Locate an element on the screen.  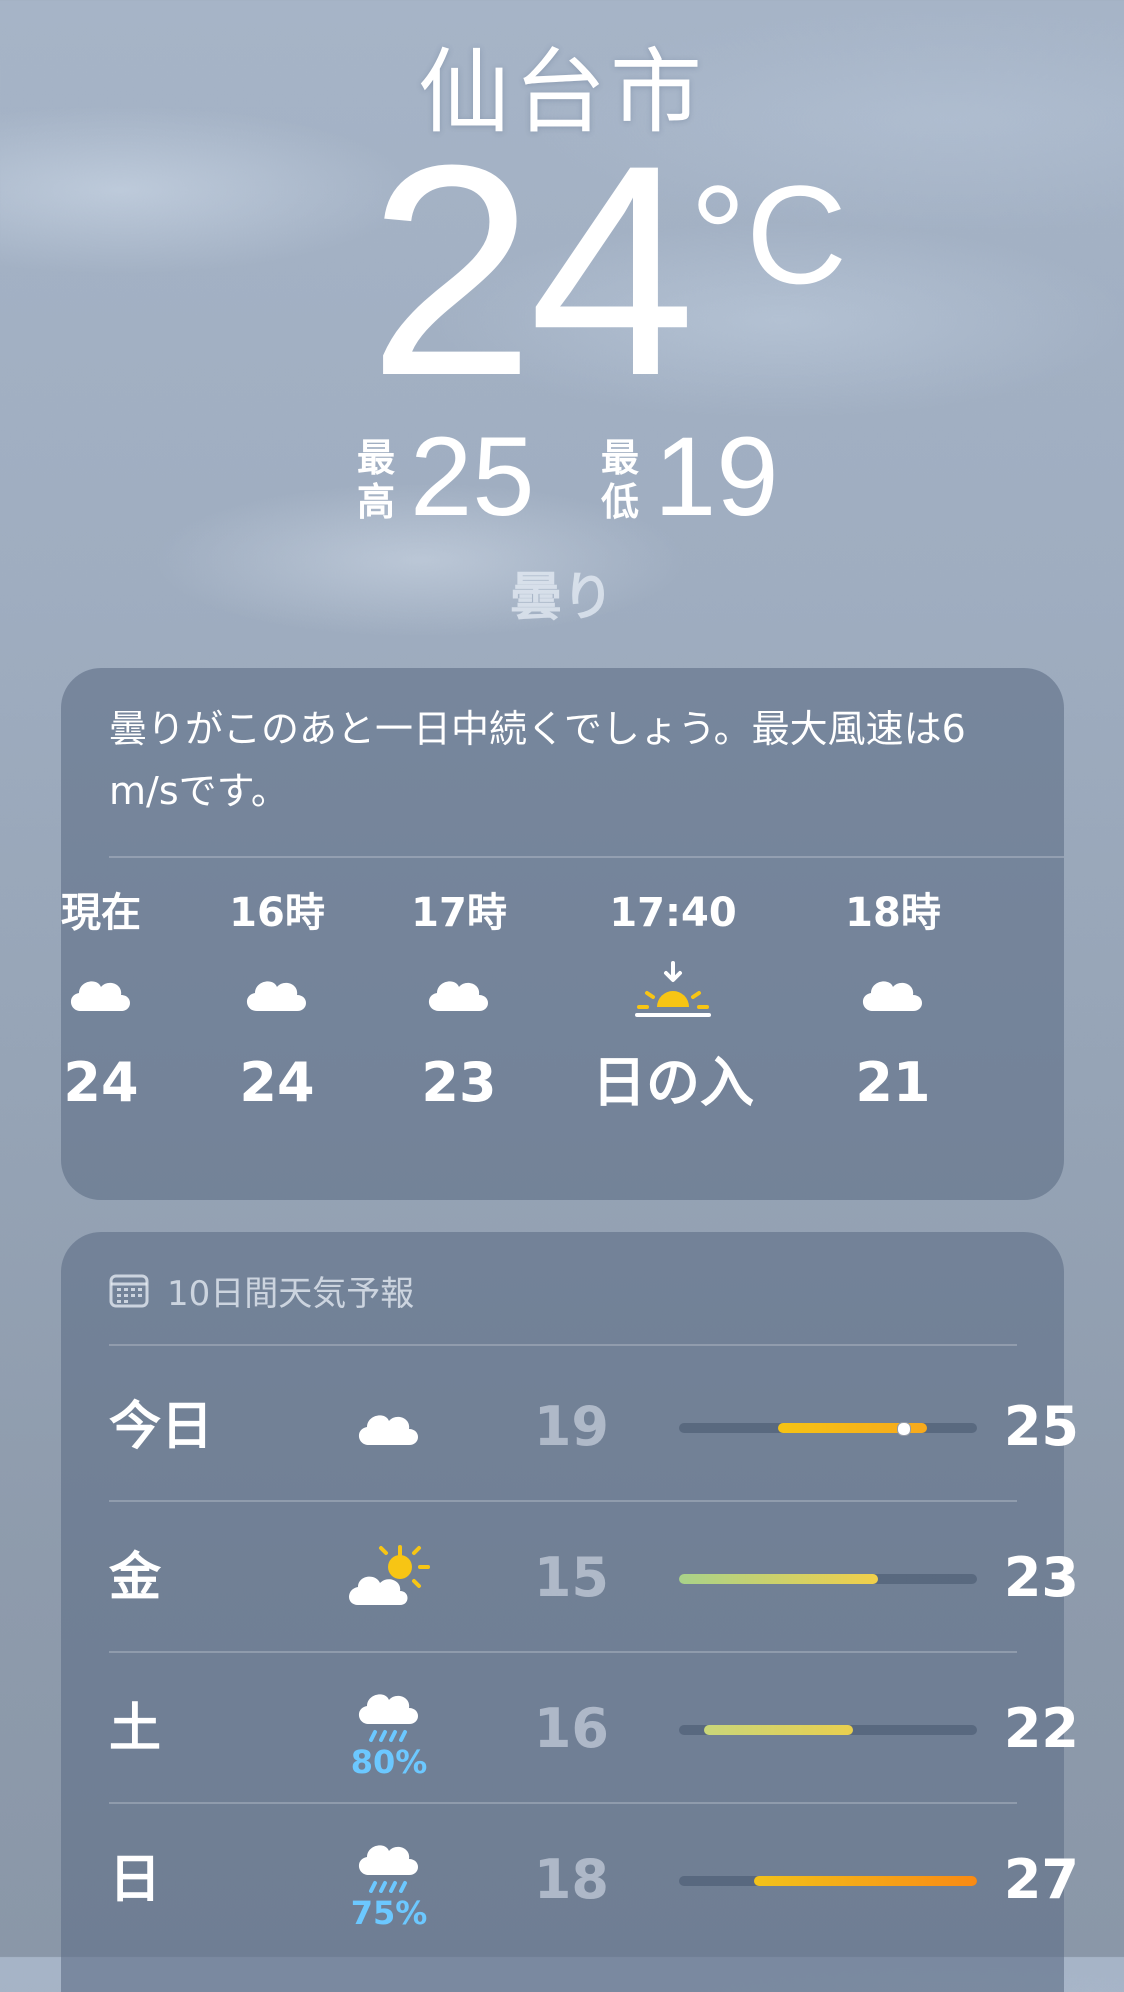
precip-chance: 75% is located at coordinates (389, 1913).